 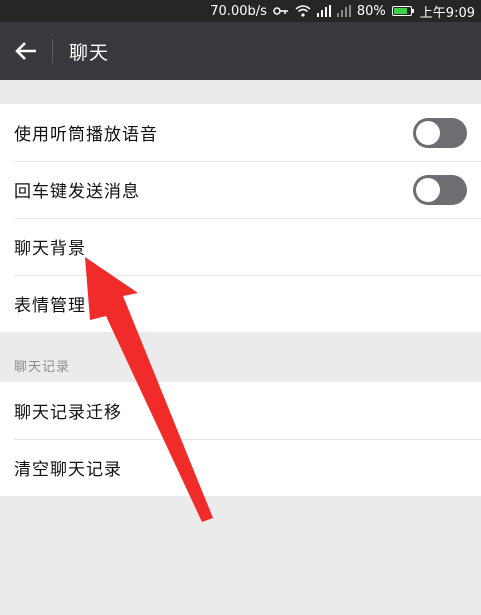 What do you see at coordinates (402, 11) in the screenshot?
I see `battery-icon` at bounding box center [402, 11].